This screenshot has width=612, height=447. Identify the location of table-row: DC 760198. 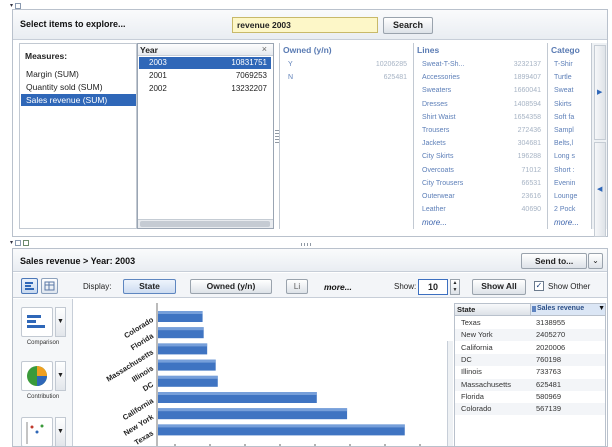
(530, 359).